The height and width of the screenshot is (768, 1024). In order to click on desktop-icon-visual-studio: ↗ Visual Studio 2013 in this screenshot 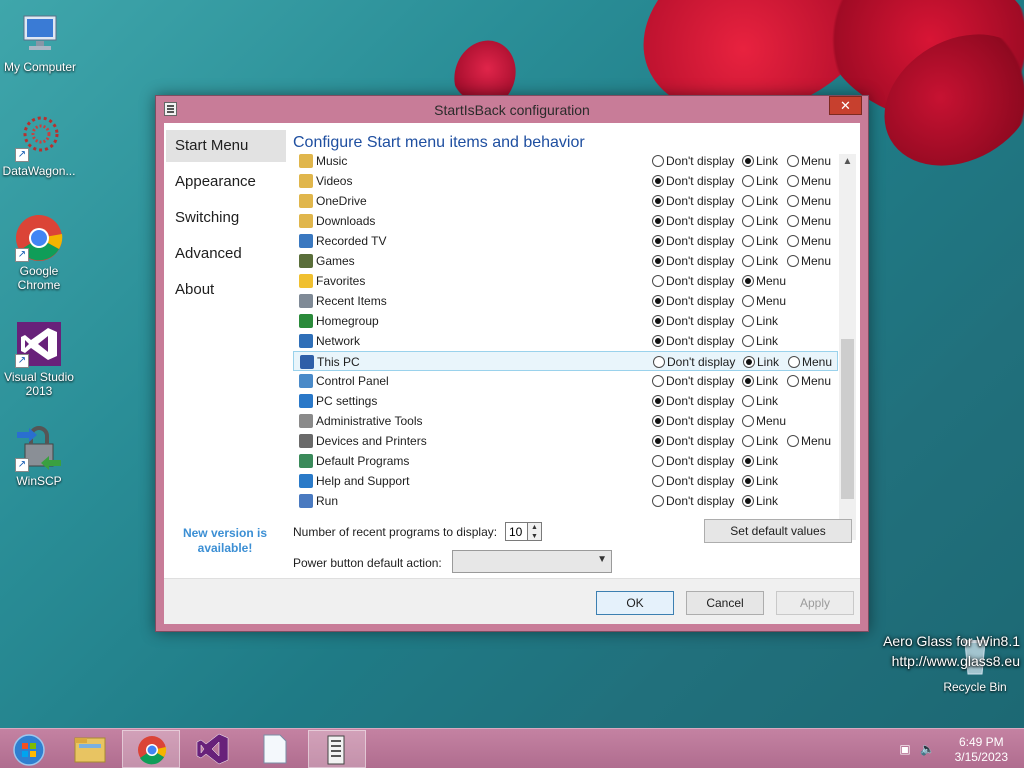, I will do `click(39, 359)`.